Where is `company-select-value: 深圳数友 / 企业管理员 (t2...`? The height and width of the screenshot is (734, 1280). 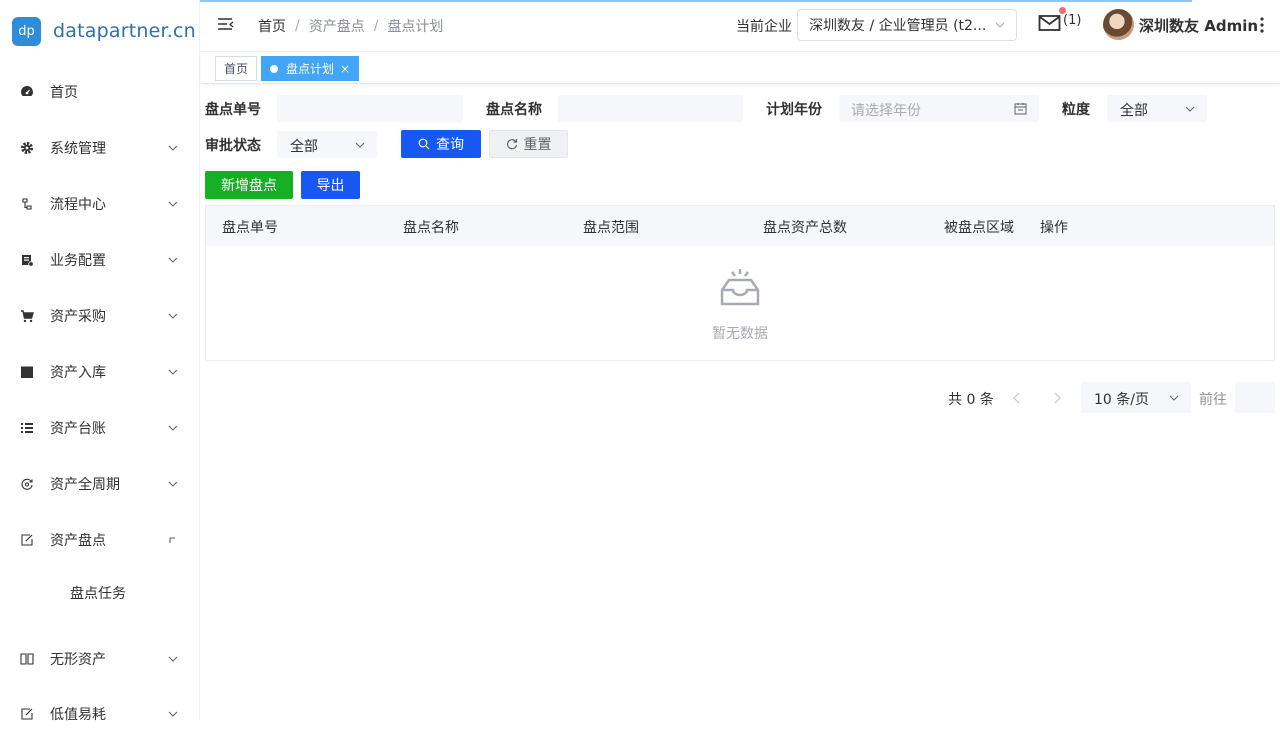 company-select-value: 深圳数友 / 企业管理员 (t2... is located at coordinates (898, 26).